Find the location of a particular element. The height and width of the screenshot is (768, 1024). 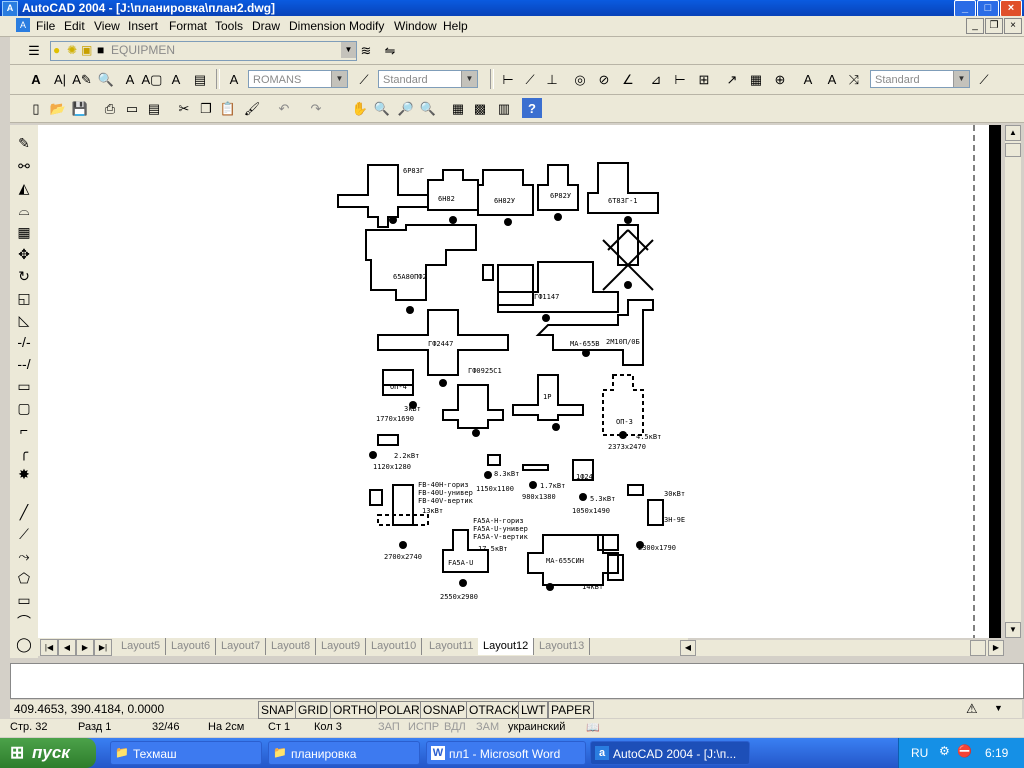

dimension-text-edit-icon: A is located at coordinates (832, 79).